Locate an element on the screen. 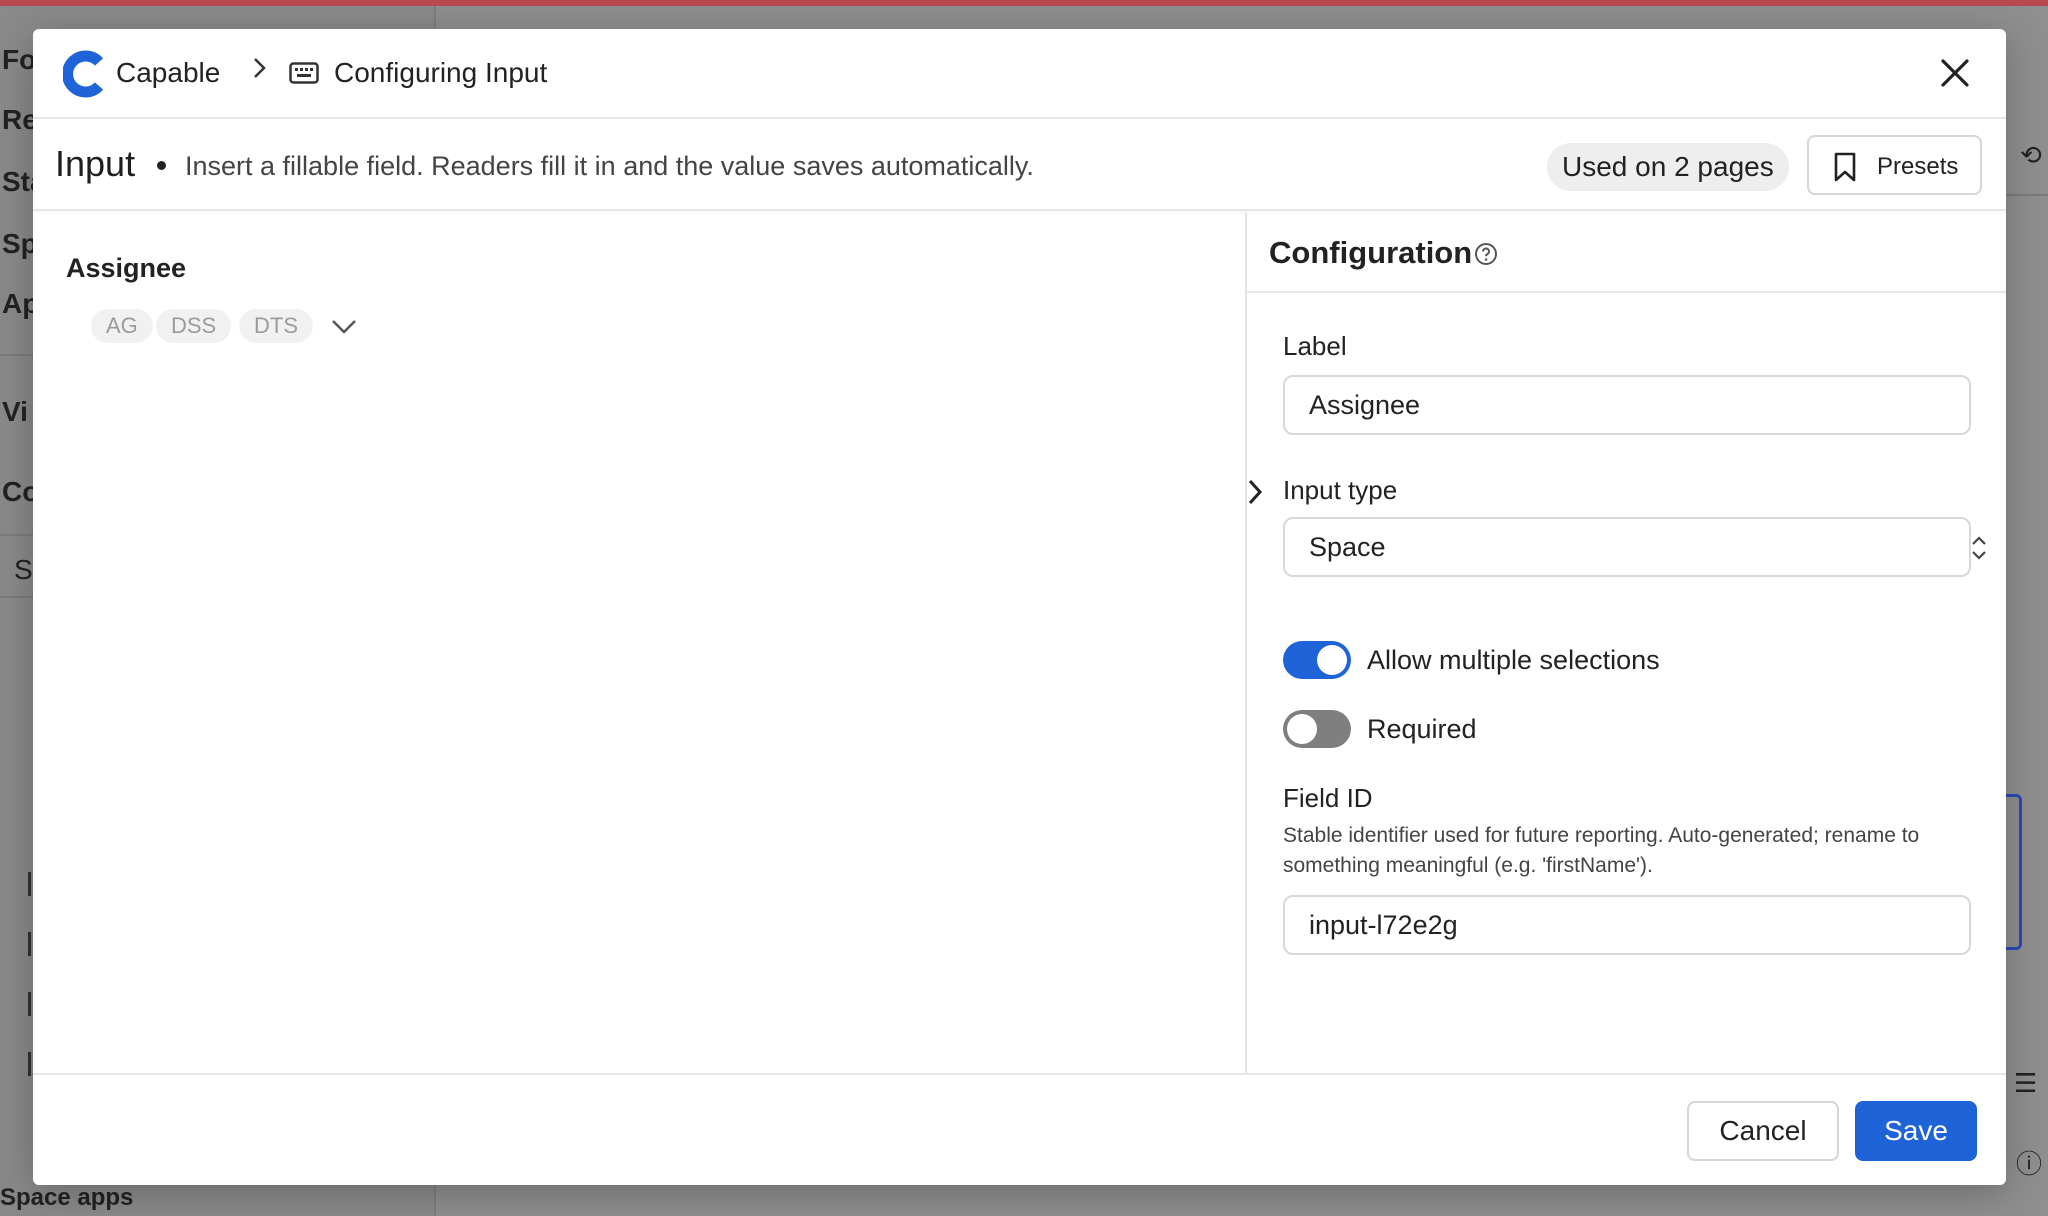  sidebar-search: S is located at coordinates (23, 569).